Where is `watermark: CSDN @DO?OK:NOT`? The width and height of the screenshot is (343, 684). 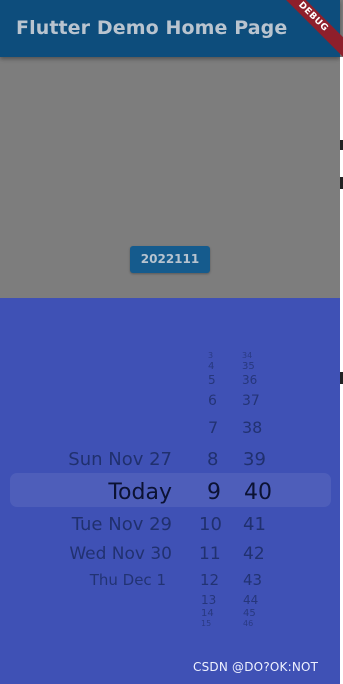
watermark: CSDN @DO?OK:NOT is located at coordinates (256, 667).